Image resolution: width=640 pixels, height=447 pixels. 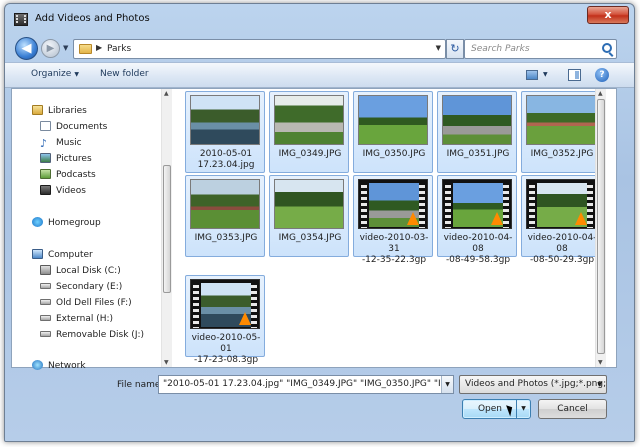 I want to click on network-icon, so click(x=37, y=365).